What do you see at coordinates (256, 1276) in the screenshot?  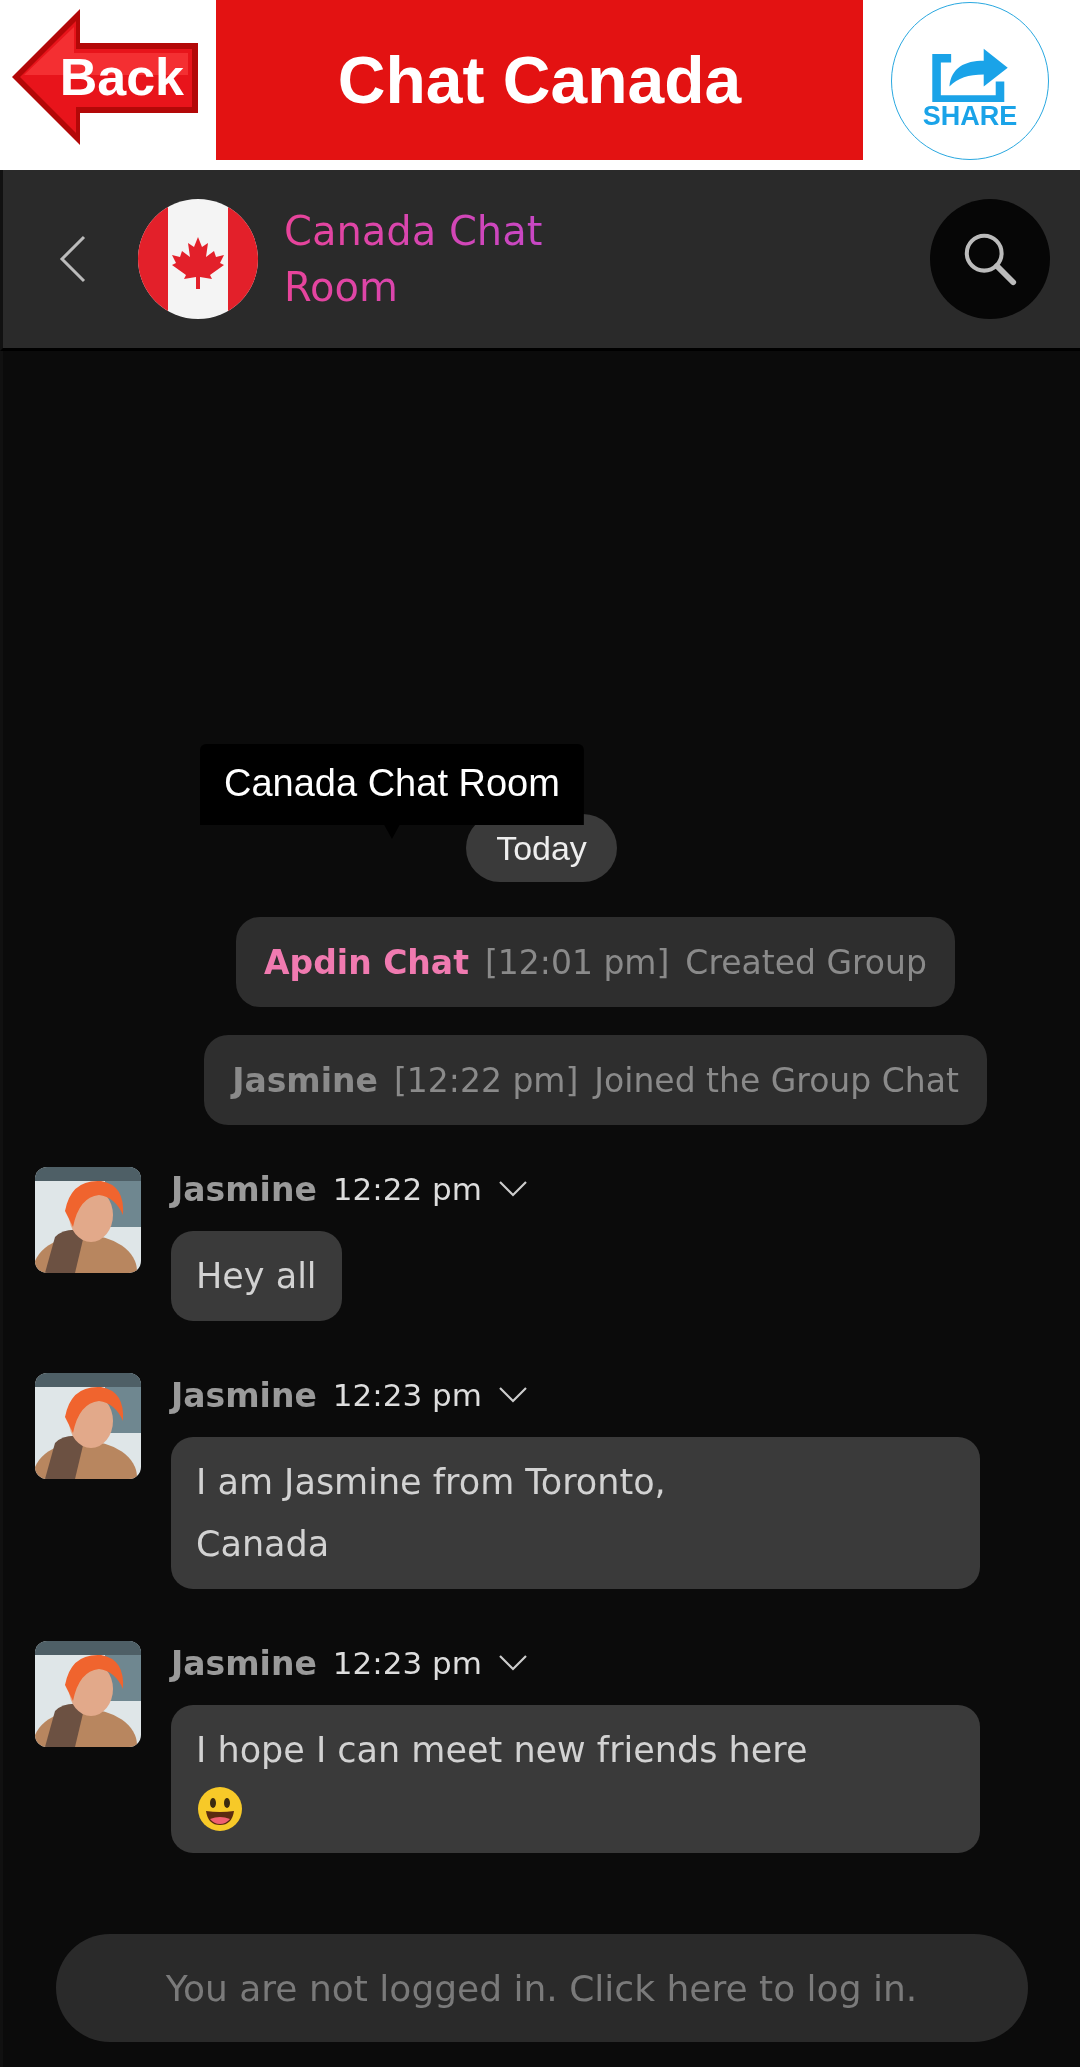 I see `message-text: Hey all` at bounding box center [256, 1276].